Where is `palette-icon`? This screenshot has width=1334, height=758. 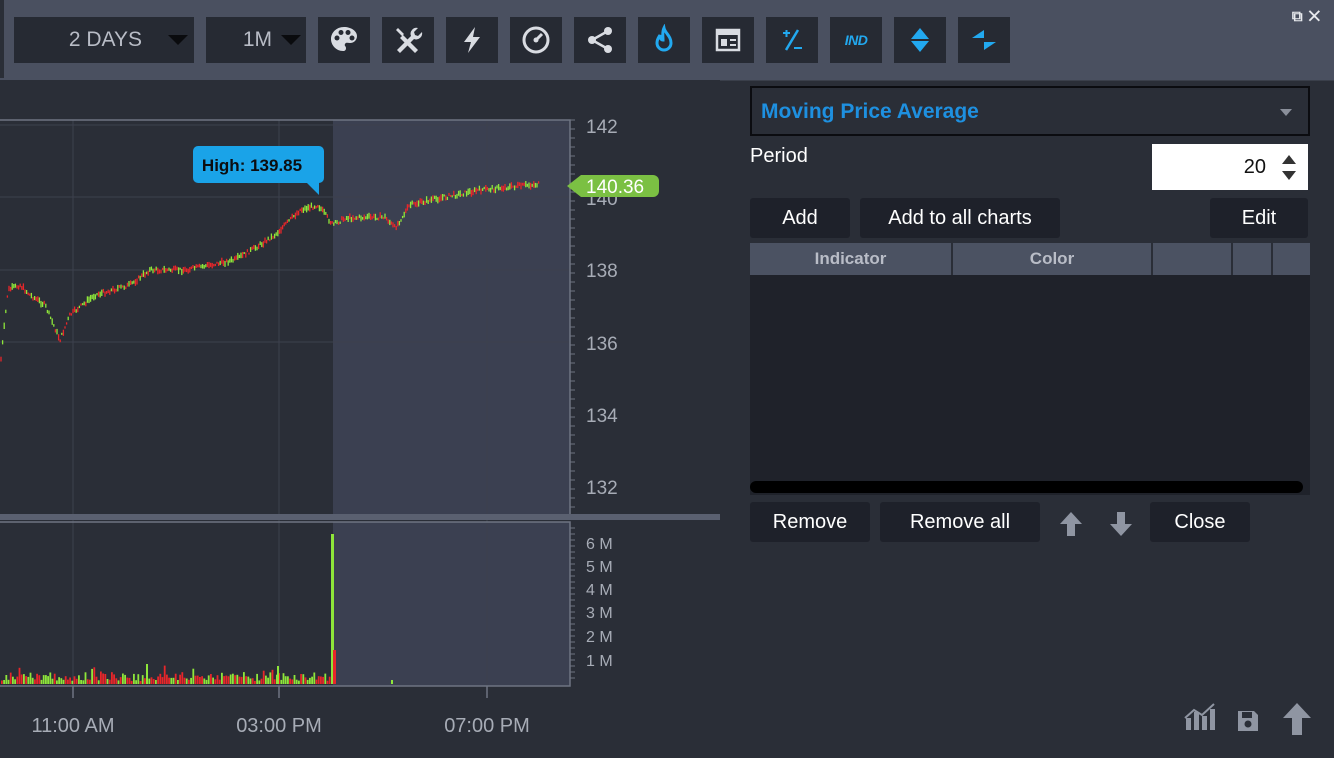
palette-icon is located at coordinates (344, 39).